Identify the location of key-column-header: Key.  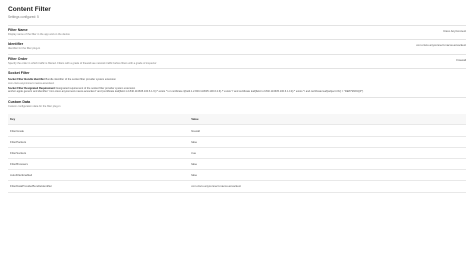
(100, 120).